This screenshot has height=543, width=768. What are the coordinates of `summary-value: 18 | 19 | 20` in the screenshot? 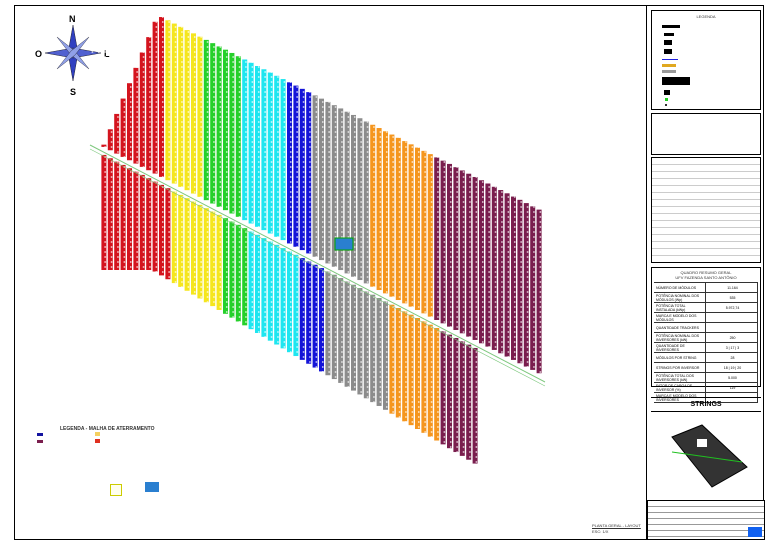 It's located at (732, 367).